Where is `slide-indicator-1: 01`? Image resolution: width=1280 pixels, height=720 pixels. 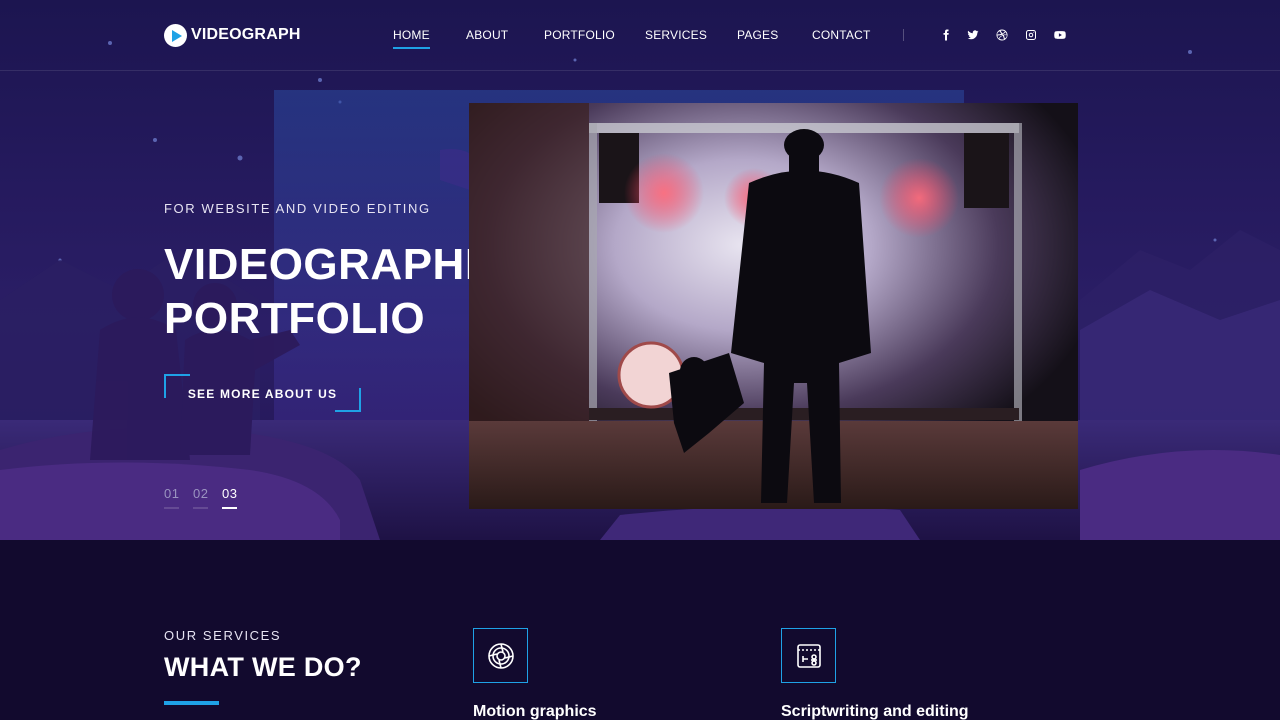
slide-indicator-1: 01 is located at coordinates (172, 497).